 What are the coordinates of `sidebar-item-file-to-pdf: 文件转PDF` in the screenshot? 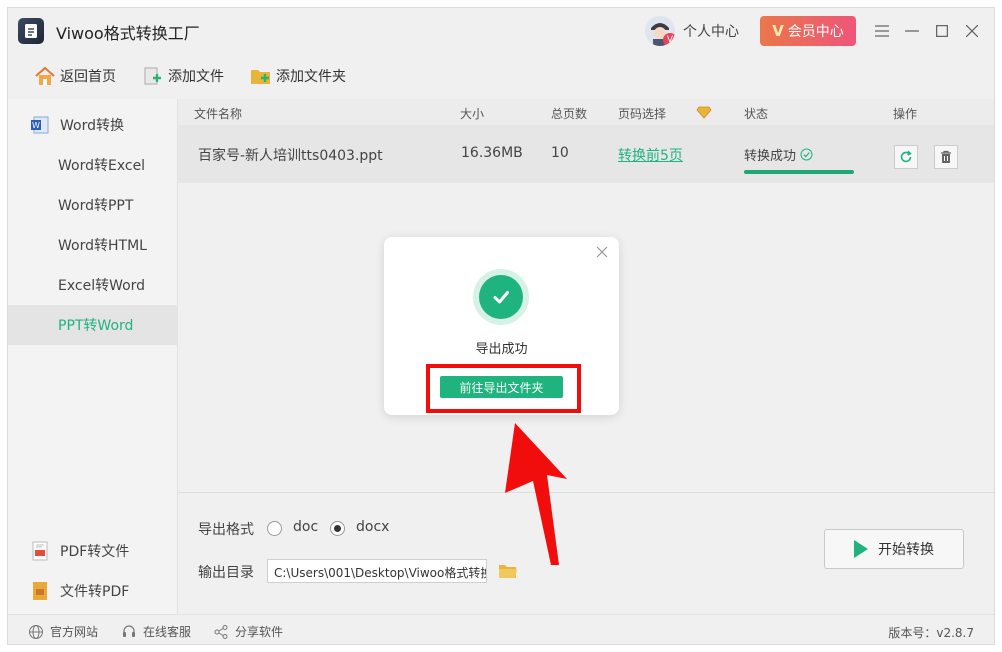 It's located at (93, 591).